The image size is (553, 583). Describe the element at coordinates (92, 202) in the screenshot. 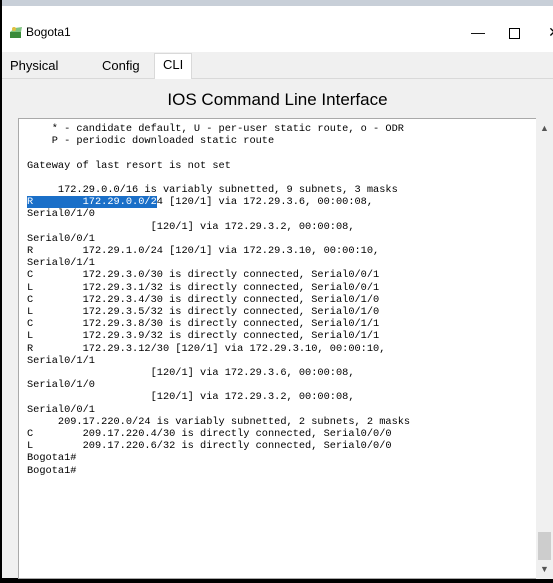

I see `selected-text: R 172.29.0.0/2` at that location.